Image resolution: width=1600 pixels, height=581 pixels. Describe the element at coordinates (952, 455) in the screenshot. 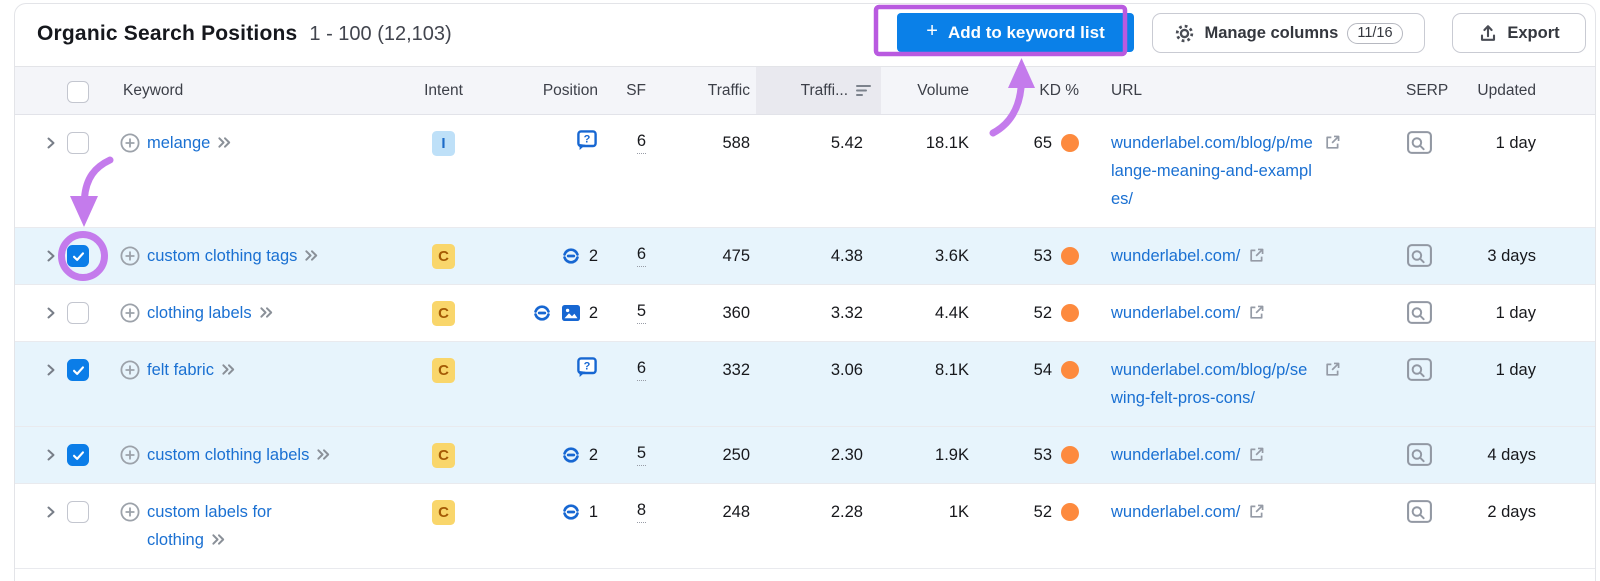

I see `volume-value: 1.9K` at that location.